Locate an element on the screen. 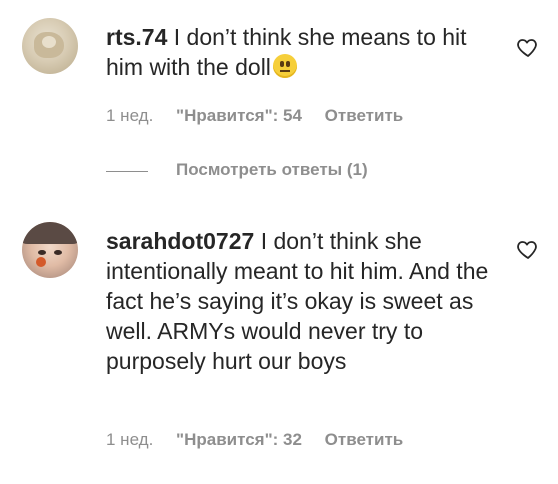  likes-count: "Нравится": 54 is located at coordinates (239, 115).